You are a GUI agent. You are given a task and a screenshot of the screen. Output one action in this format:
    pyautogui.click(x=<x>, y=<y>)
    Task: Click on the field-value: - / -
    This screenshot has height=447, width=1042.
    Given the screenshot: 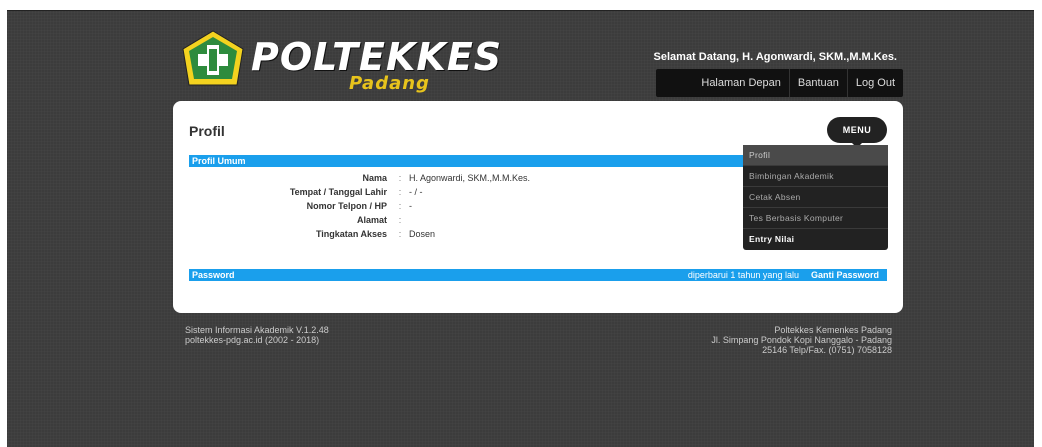 What is the action you would take?
    pyautogui.click(x=416, y=192)
    